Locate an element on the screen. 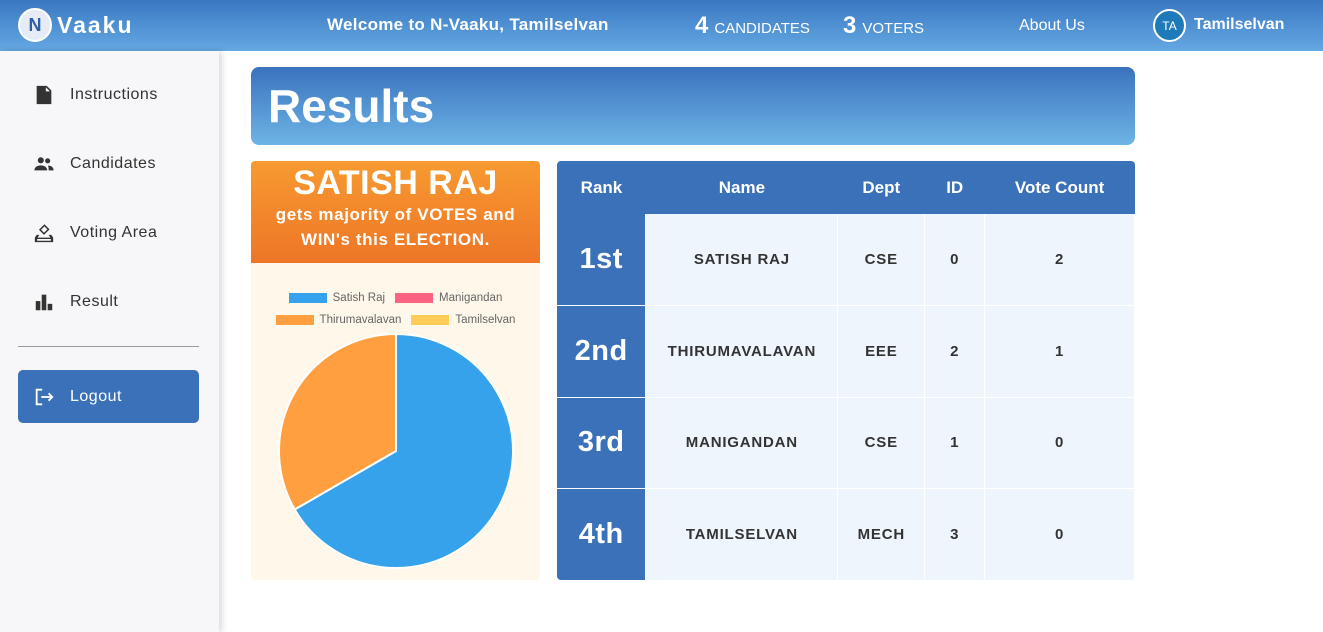  rank-cell: 2nd is located at coordinates (602, 351).